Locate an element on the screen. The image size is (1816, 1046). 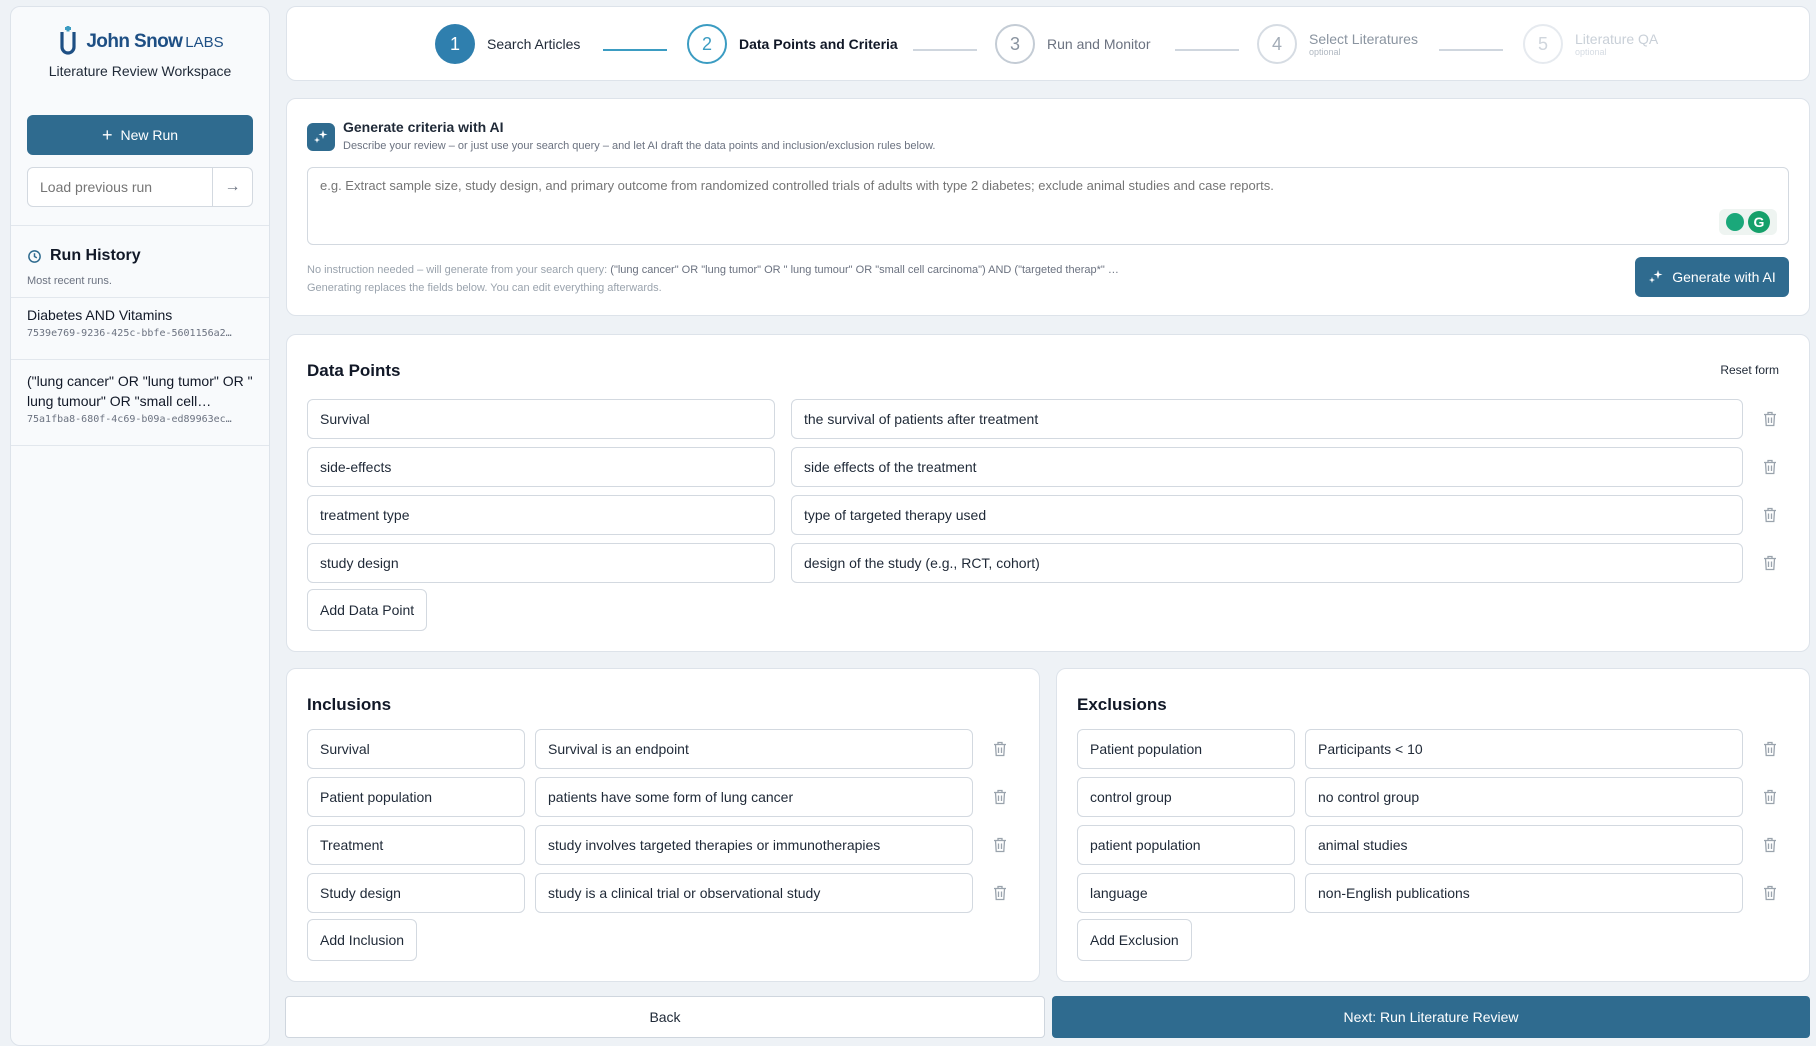
data-point-name: side-effects is located at coordinates (541, 467).